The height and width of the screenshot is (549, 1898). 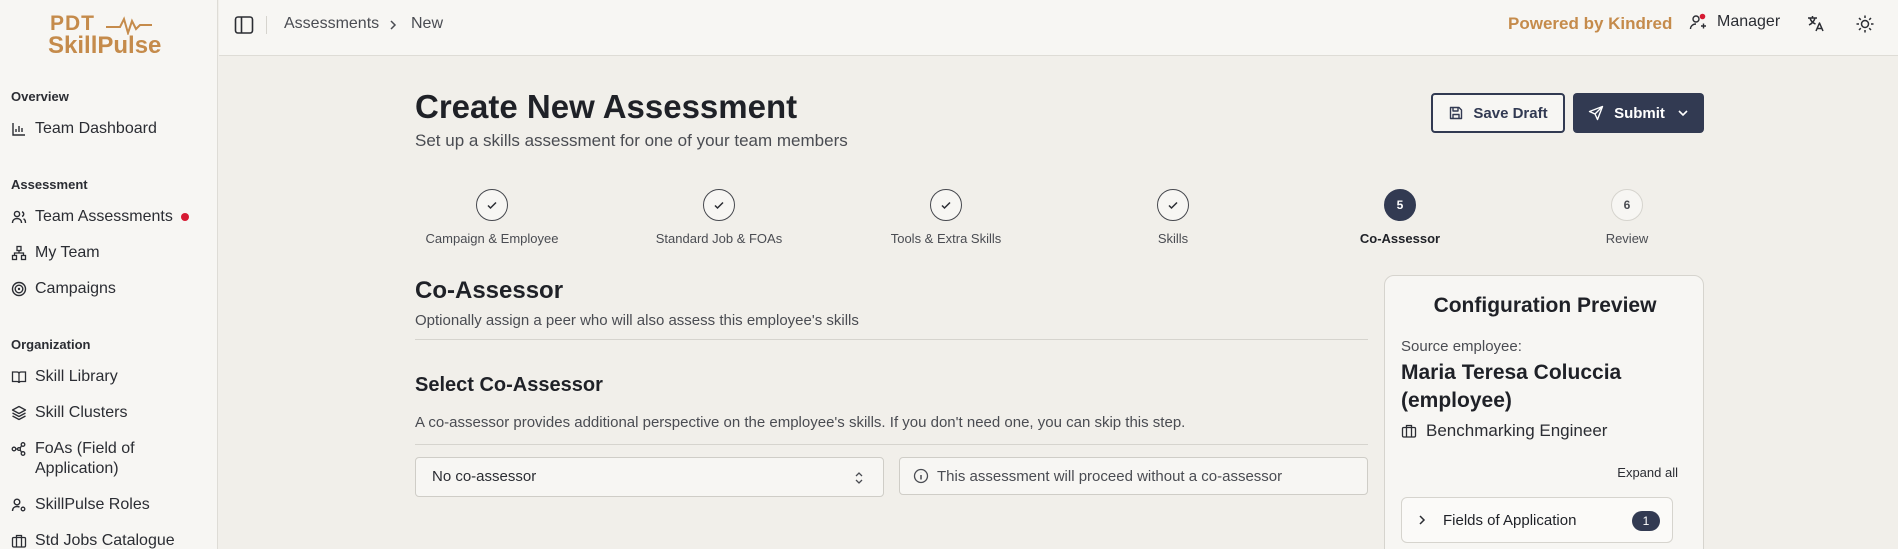 What do you see at coordinates (111, 253) in the screenshot?
I see `sidebar-item-my-team: My Team` at bounding box center [111, 253].